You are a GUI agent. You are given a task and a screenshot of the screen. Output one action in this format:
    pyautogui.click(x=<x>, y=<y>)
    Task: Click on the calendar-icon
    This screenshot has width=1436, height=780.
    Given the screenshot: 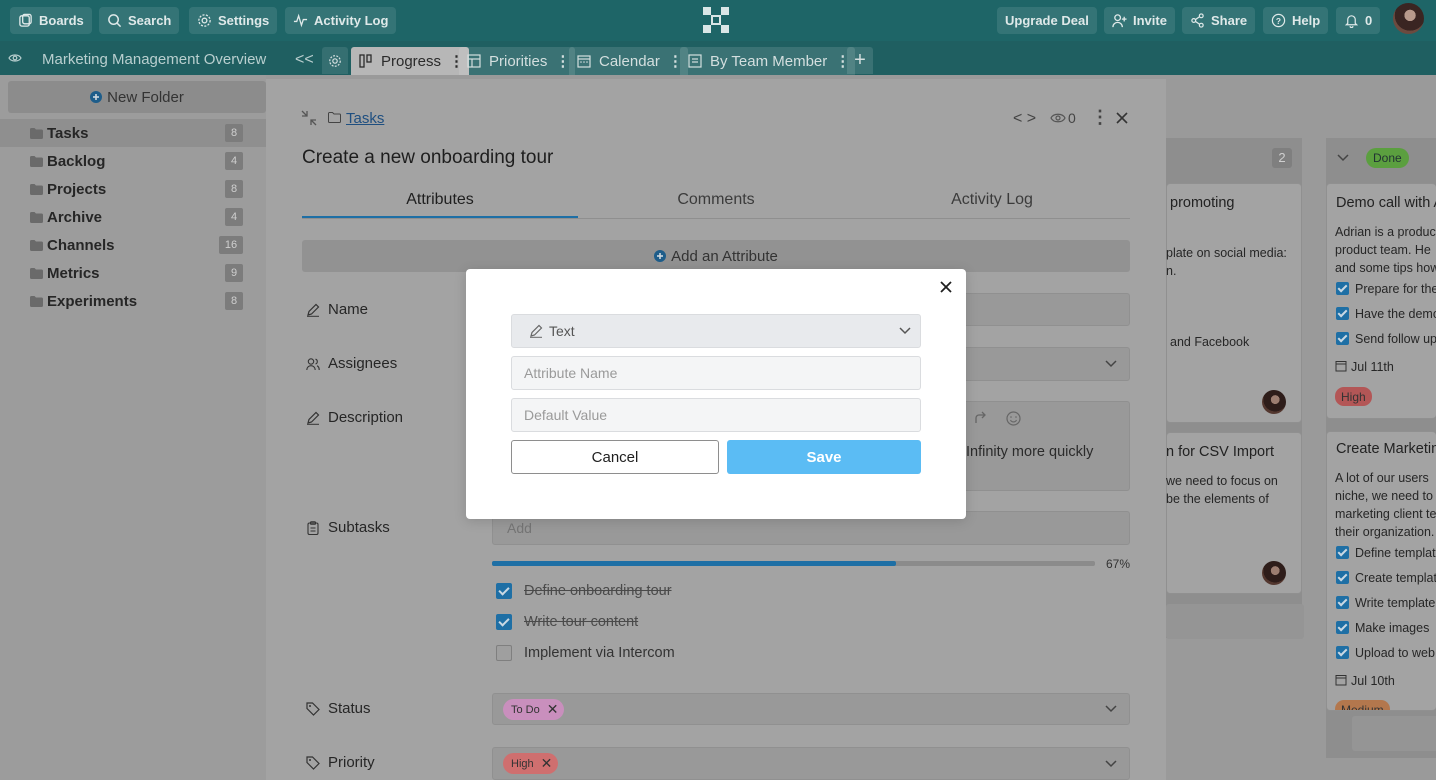 What is the action you would take?
    pyautogui.click(x=1341, y=680)
    